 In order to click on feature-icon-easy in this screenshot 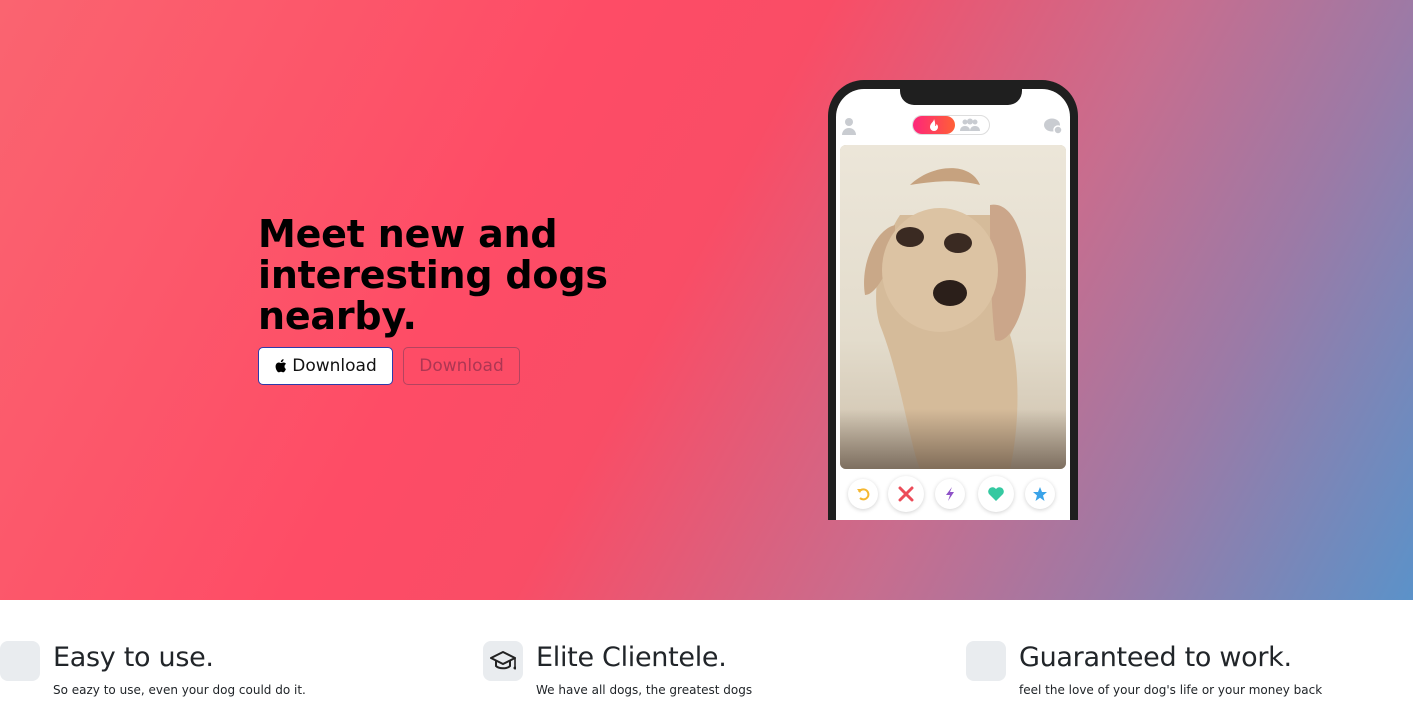, I will do `click(20, 661)`.